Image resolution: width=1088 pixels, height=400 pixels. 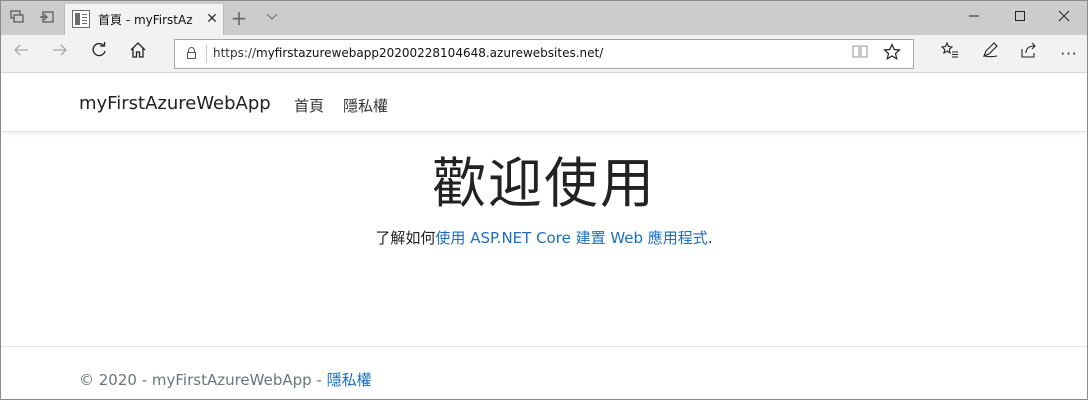 What do you see at coordinates (235, 53) in the screenshot?
I see `url-scheme: https://` at bounding box center [235, 53].